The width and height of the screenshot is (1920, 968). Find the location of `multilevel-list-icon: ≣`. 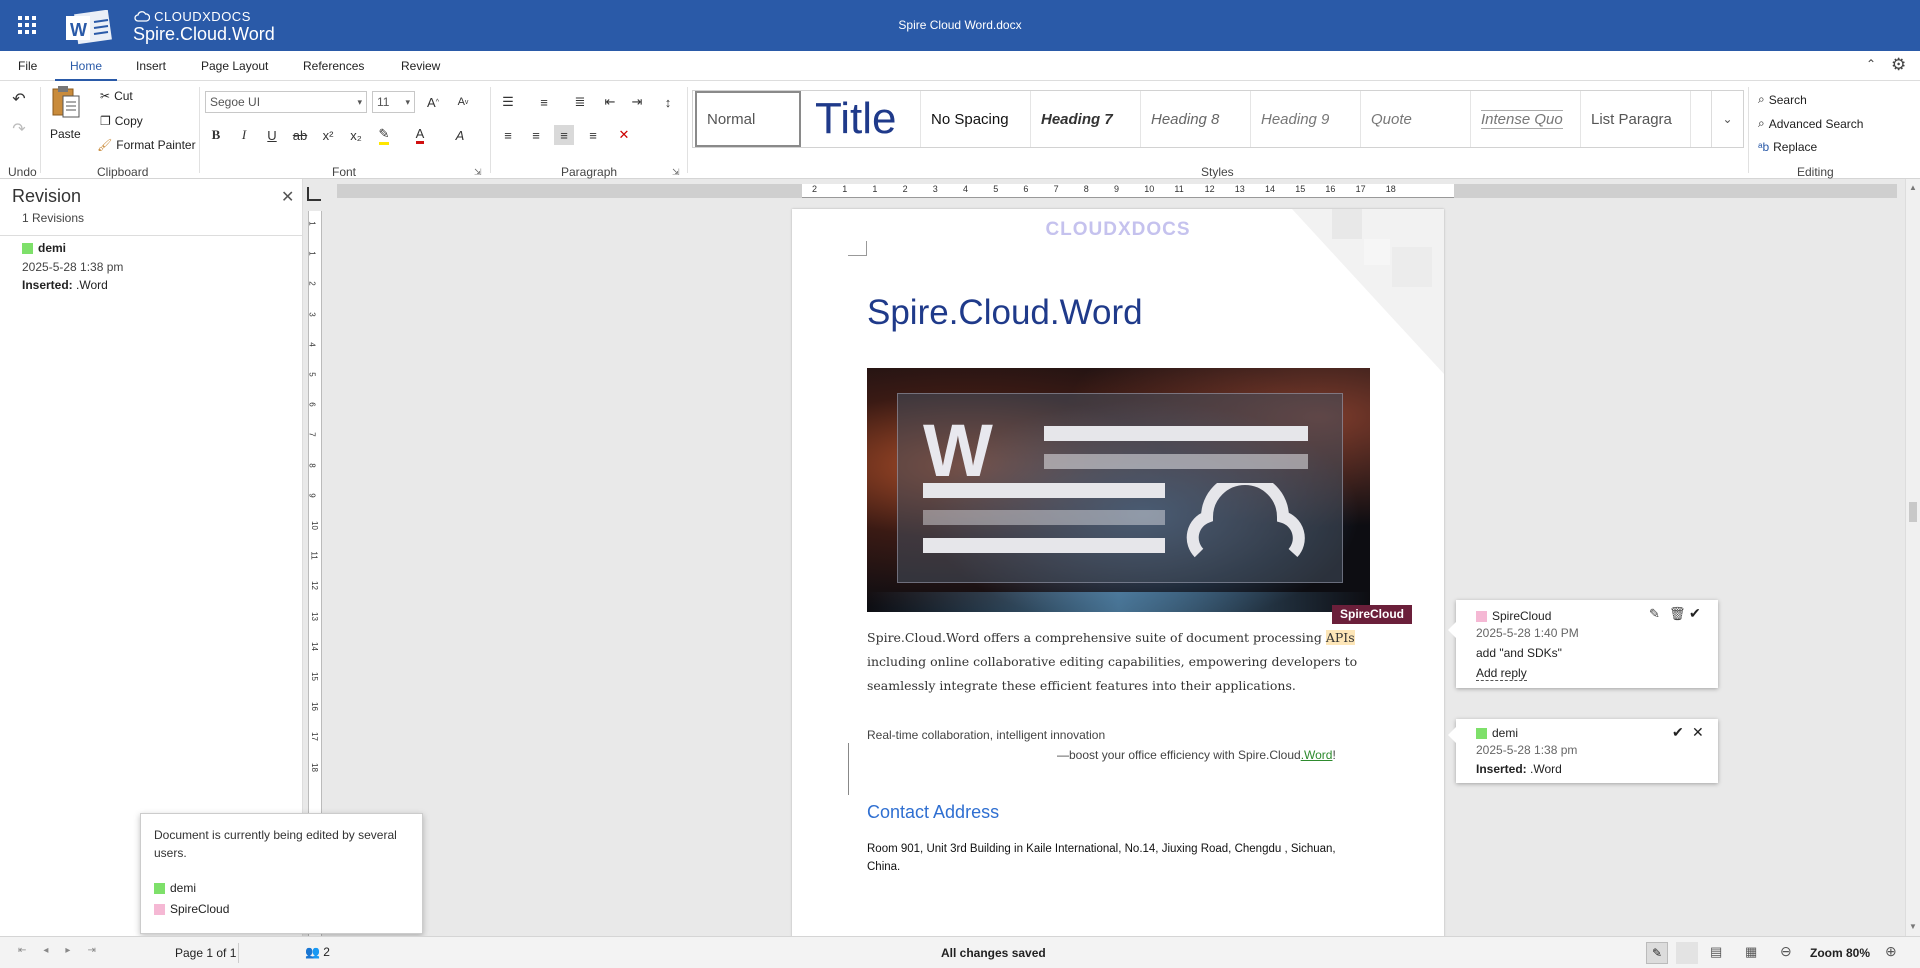

multilevel-list-icon: ≣ is located at coordinates (580, 102).